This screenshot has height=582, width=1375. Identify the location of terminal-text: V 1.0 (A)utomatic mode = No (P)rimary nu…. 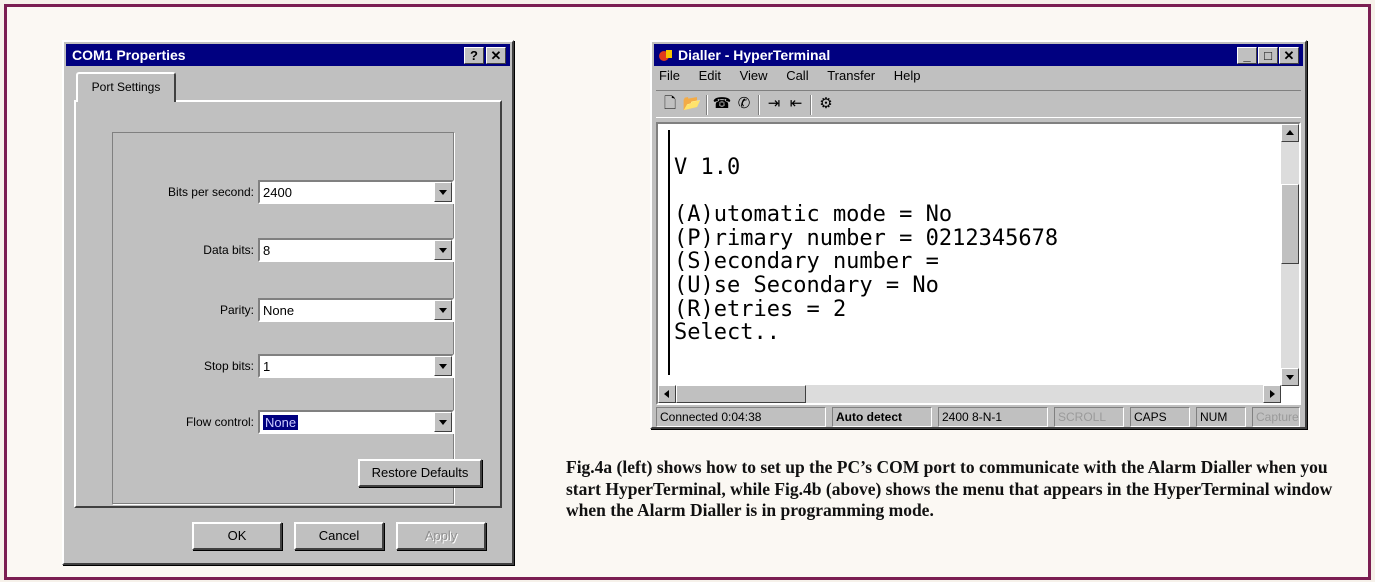
(866, 250).